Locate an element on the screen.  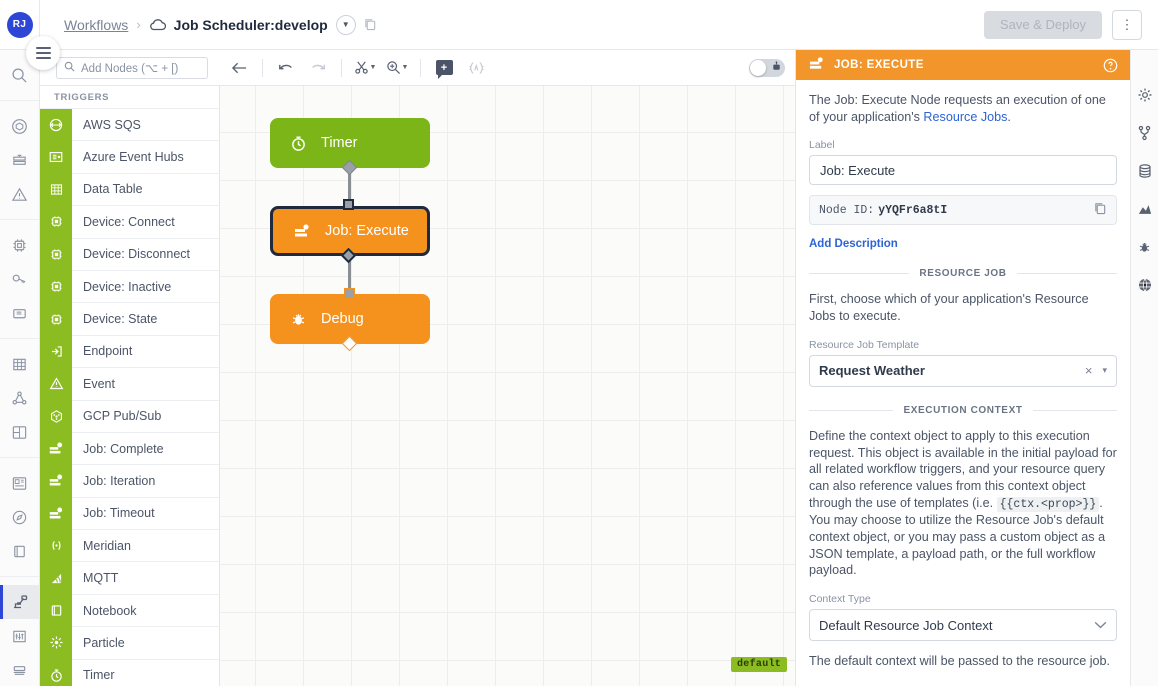
key-icon is located at coordinates (20, 279).